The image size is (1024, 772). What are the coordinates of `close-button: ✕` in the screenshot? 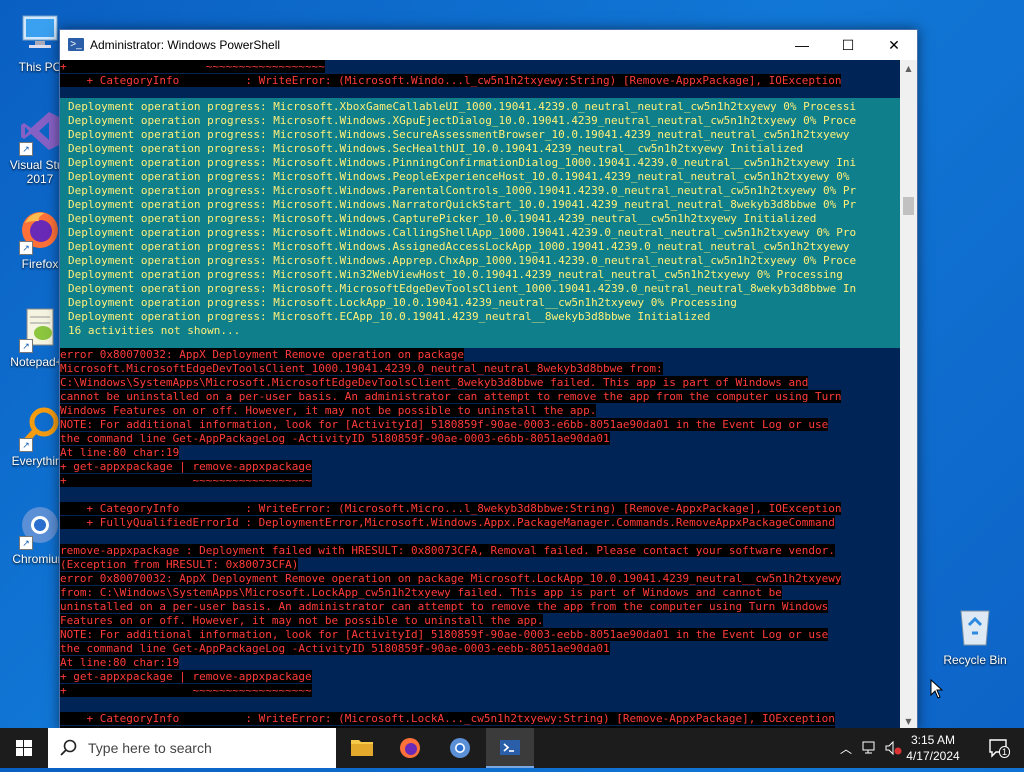 It's located at (894, 45).